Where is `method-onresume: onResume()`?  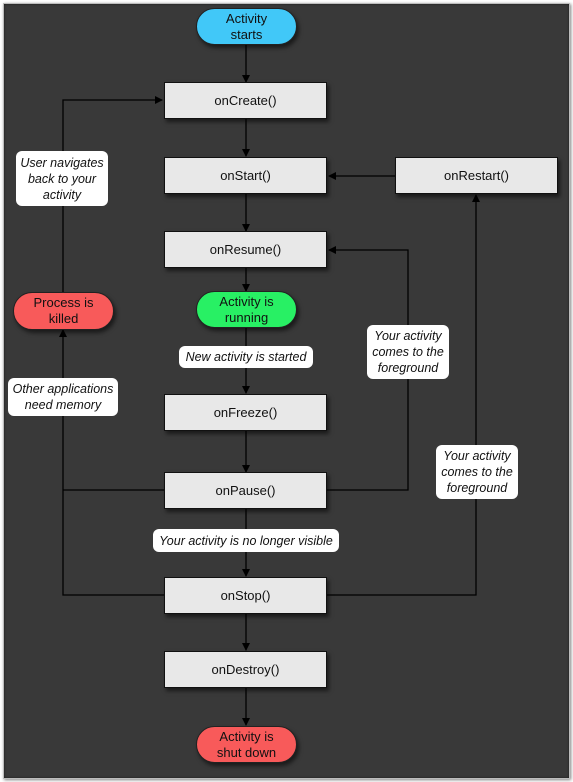
method-onresume: onResume() is located at coordinates (245, 249).